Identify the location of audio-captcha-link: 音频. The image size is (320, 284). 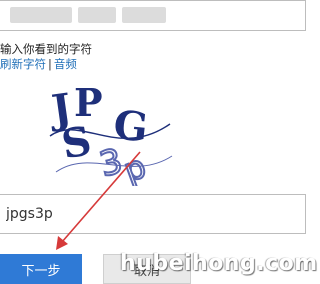
(65, 64).